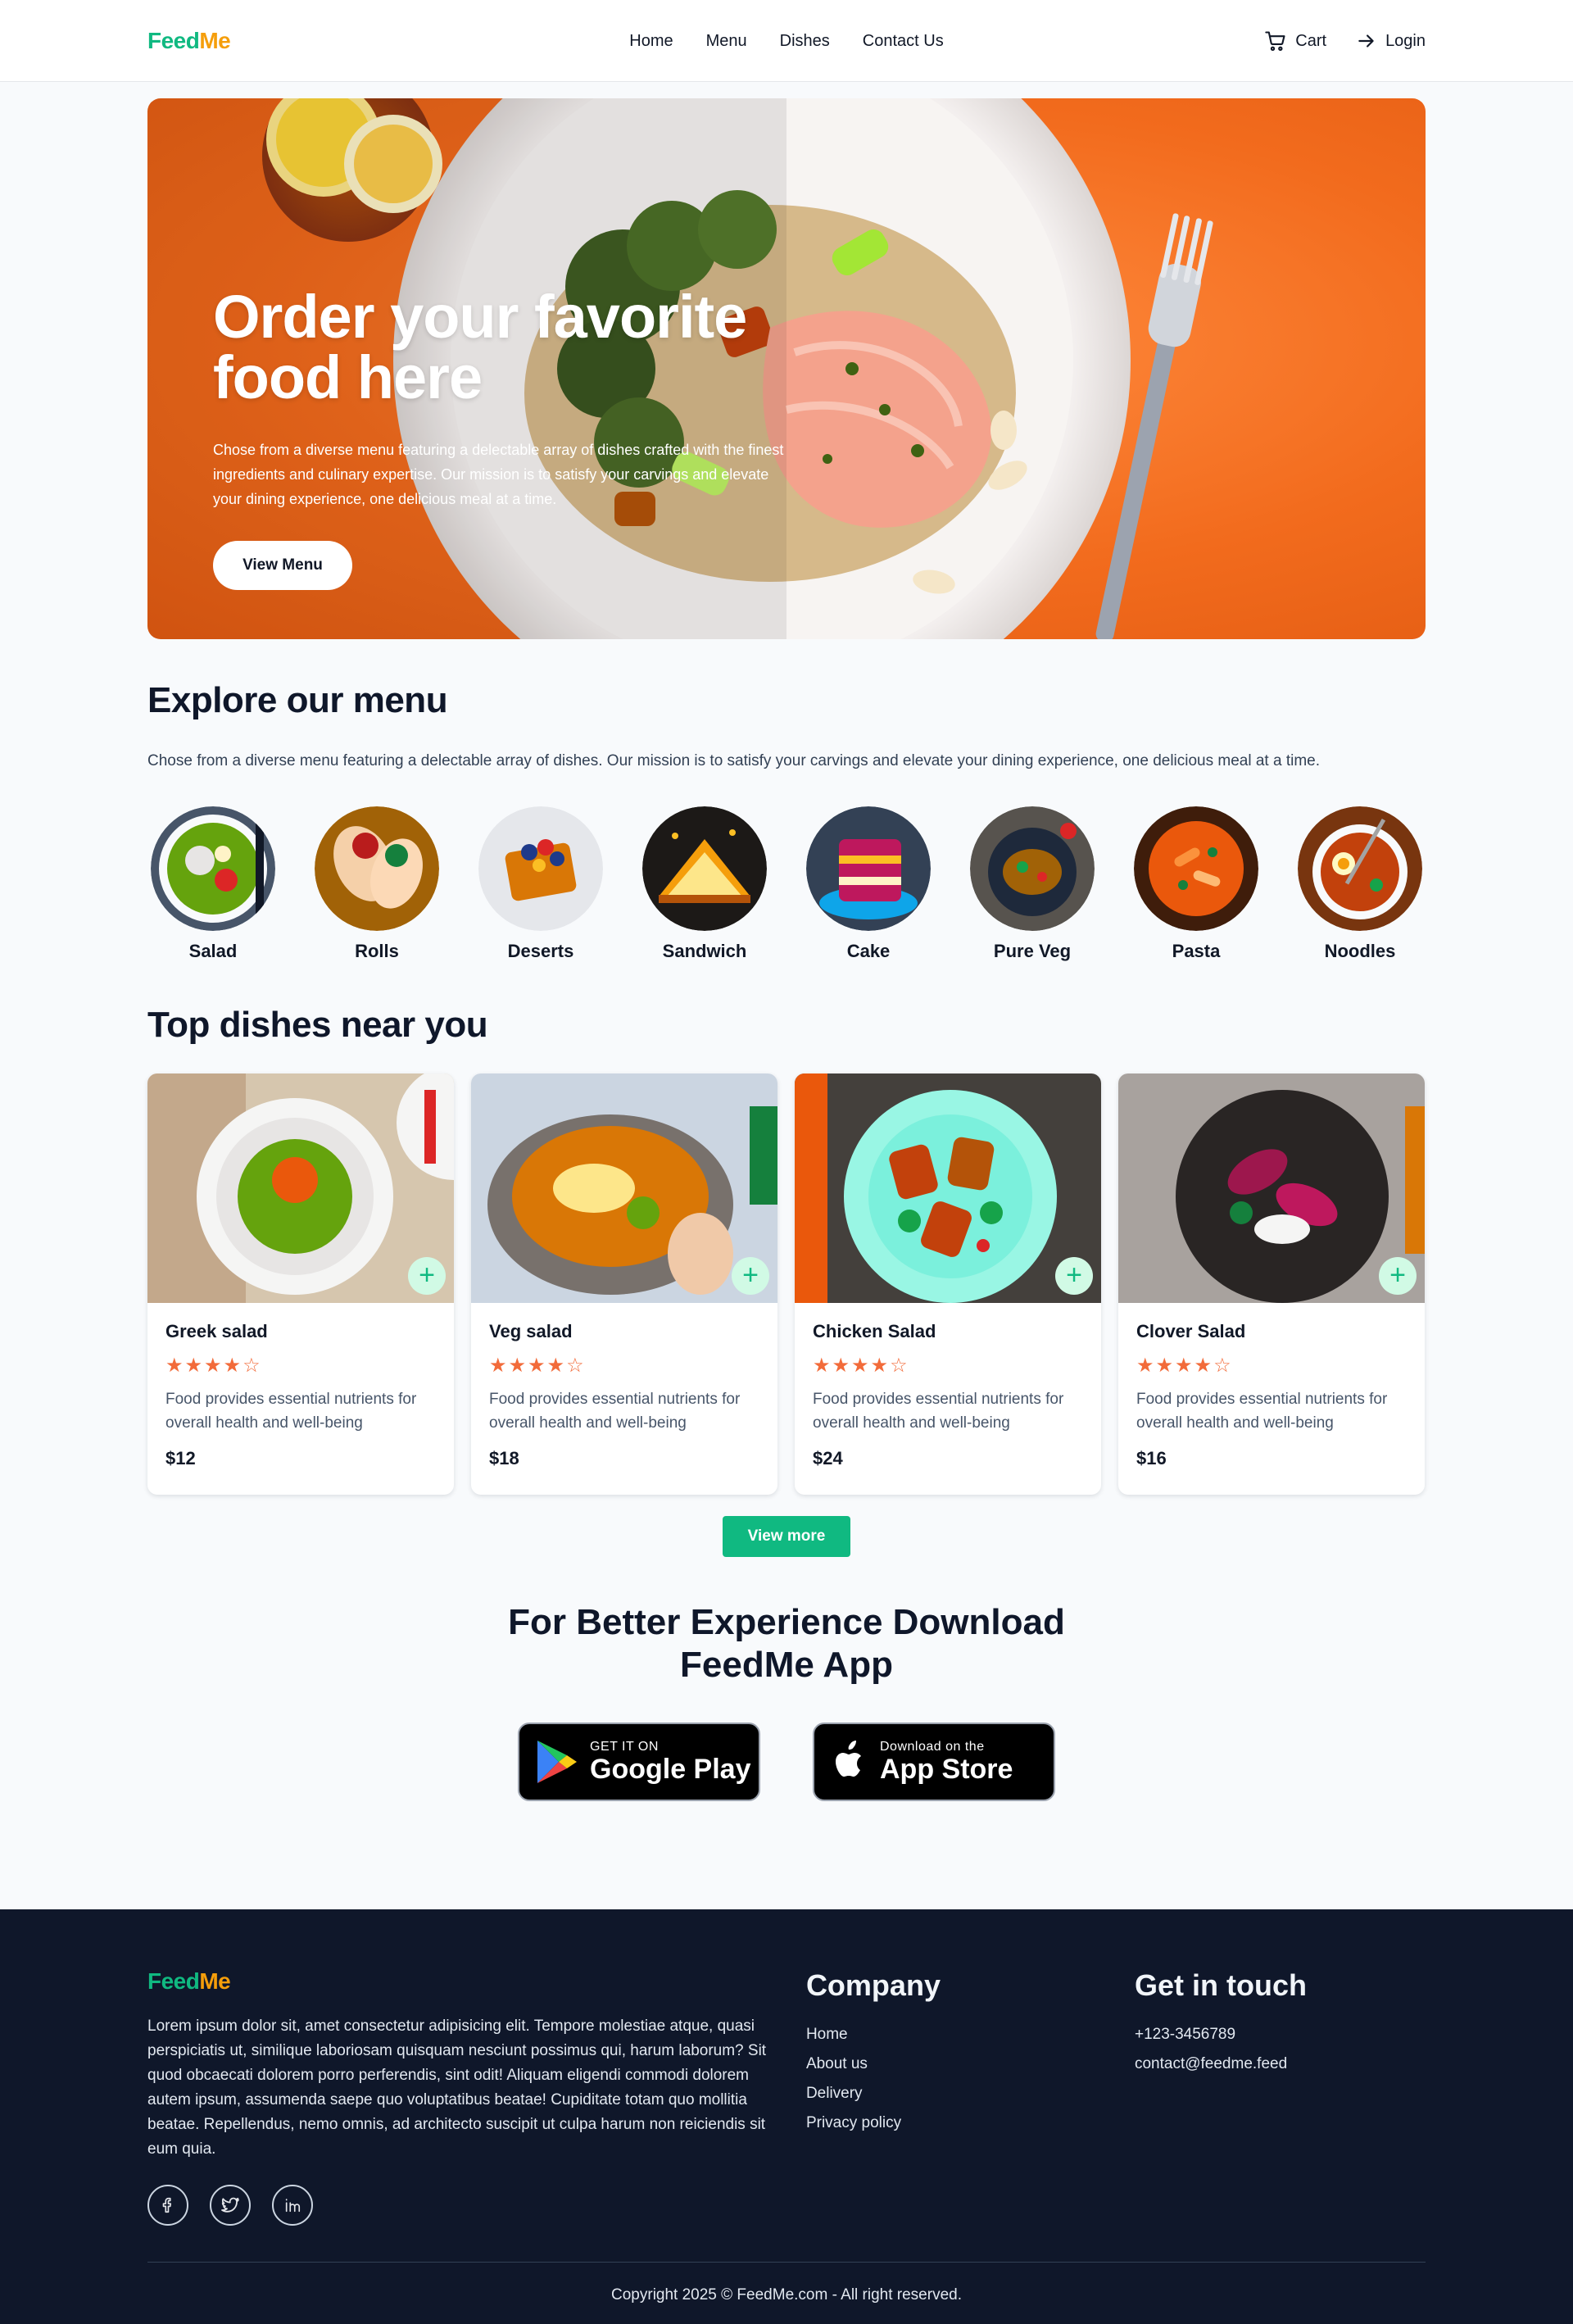  I want to click on footer-logo-me: Me, so click(215, 1981).